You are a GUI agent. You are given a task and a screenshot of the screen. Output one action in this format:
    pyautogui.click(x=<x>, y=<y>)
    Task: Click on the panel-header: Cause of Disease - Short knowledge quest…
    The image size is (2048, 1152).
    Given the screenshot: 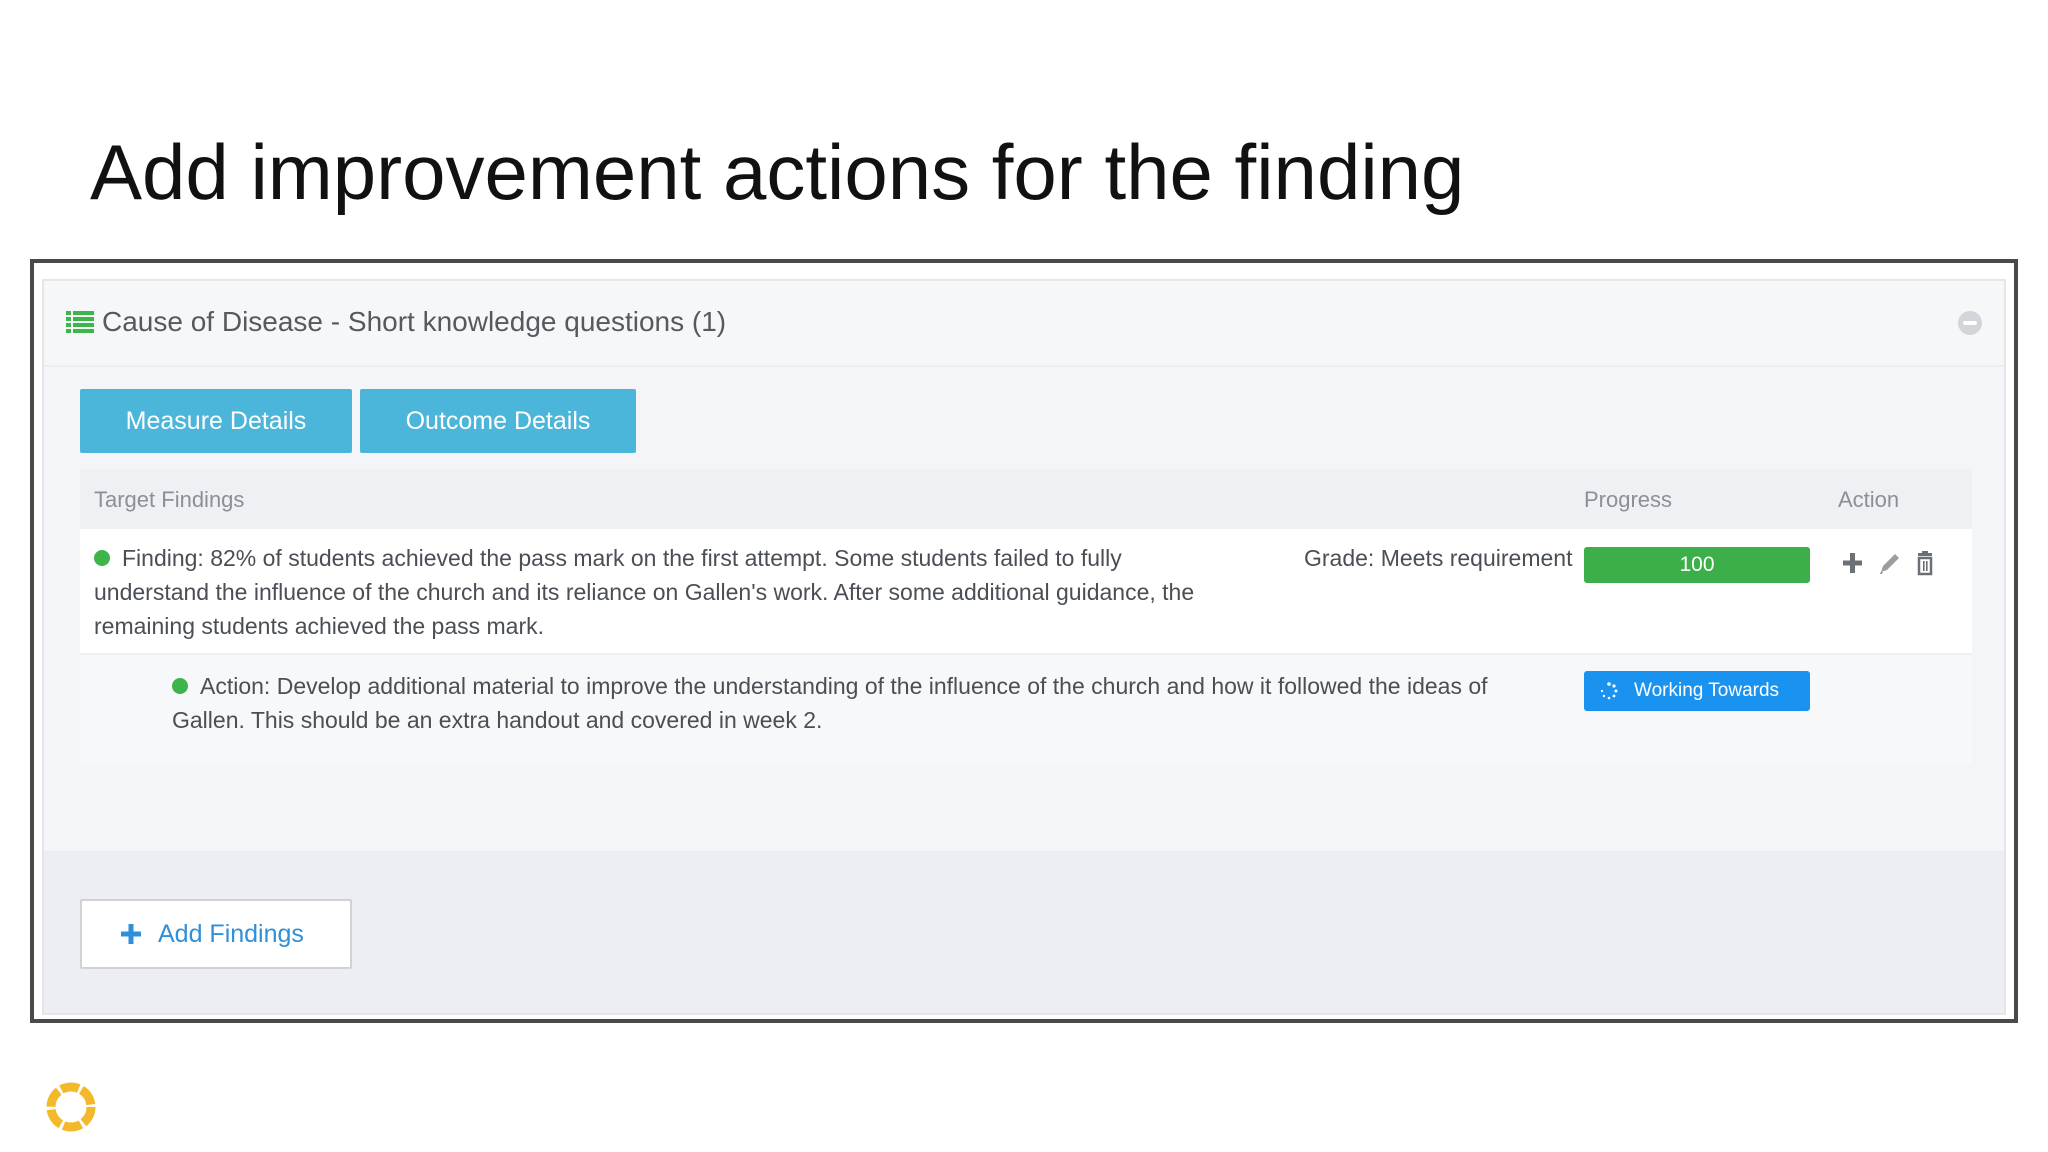 What is the action you would take?
    pyautogui.click(x=1024, y=324)
    